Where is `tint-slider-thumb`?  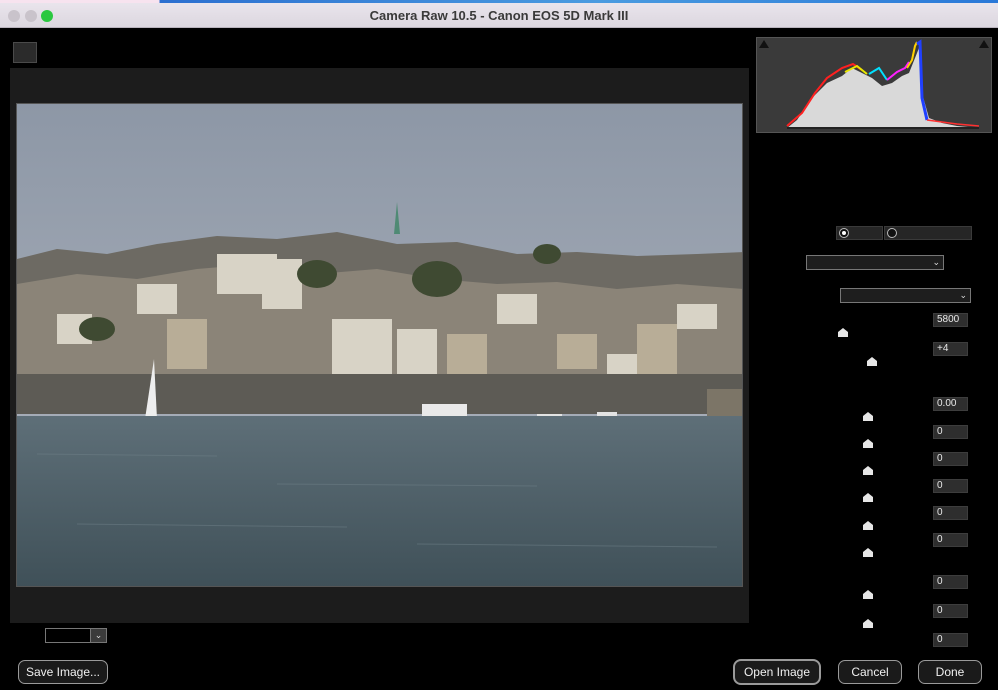
tint-slider-thumb is located at coordinates (872, 361).